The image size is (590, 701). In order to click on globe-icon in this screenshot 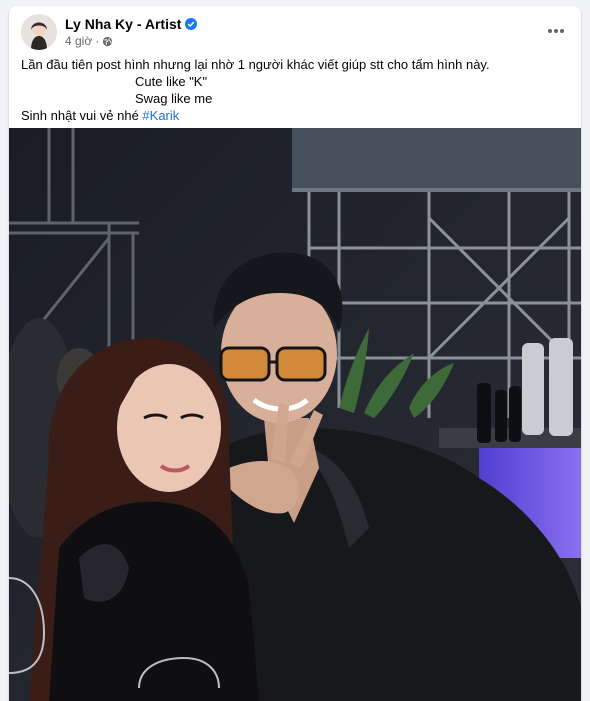, I will do `click(107, 41)`.